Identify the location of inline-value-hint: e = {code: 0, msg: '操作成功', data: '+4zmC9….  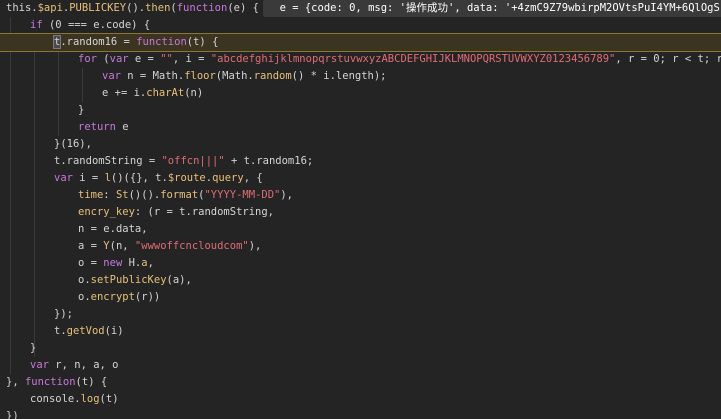
(491, 8).